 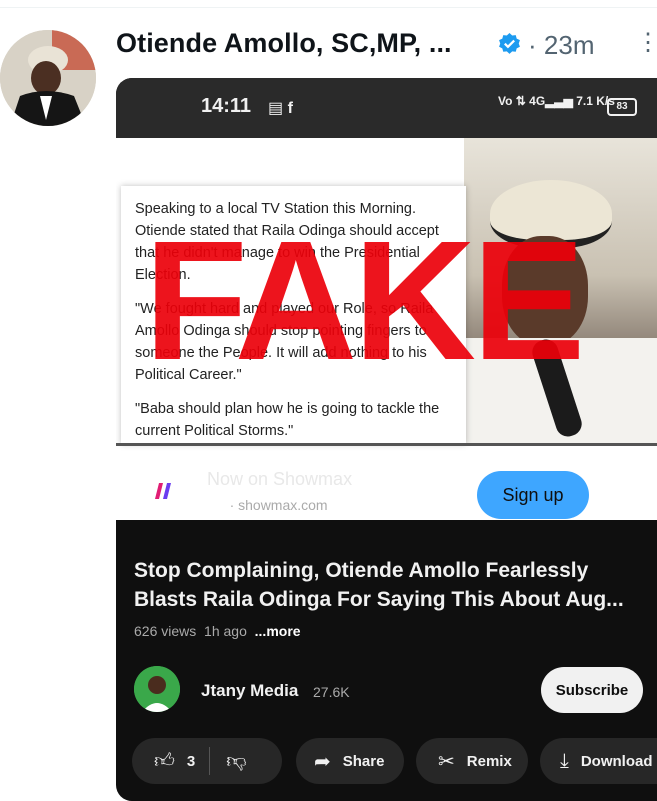 What do you see at coordinates (533, 495) in the screenshot?
I see `sign-up-button: Sign up` at bounding box center [533, 495].